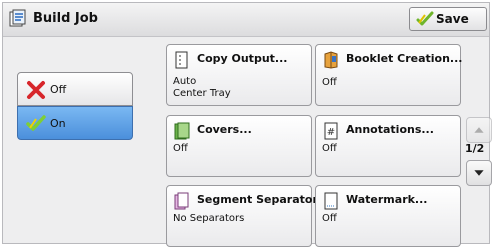  What do you see at coordinates (17, 18) in the screenshot?
I see `build-job-icon` at bounding box center [17, 18].